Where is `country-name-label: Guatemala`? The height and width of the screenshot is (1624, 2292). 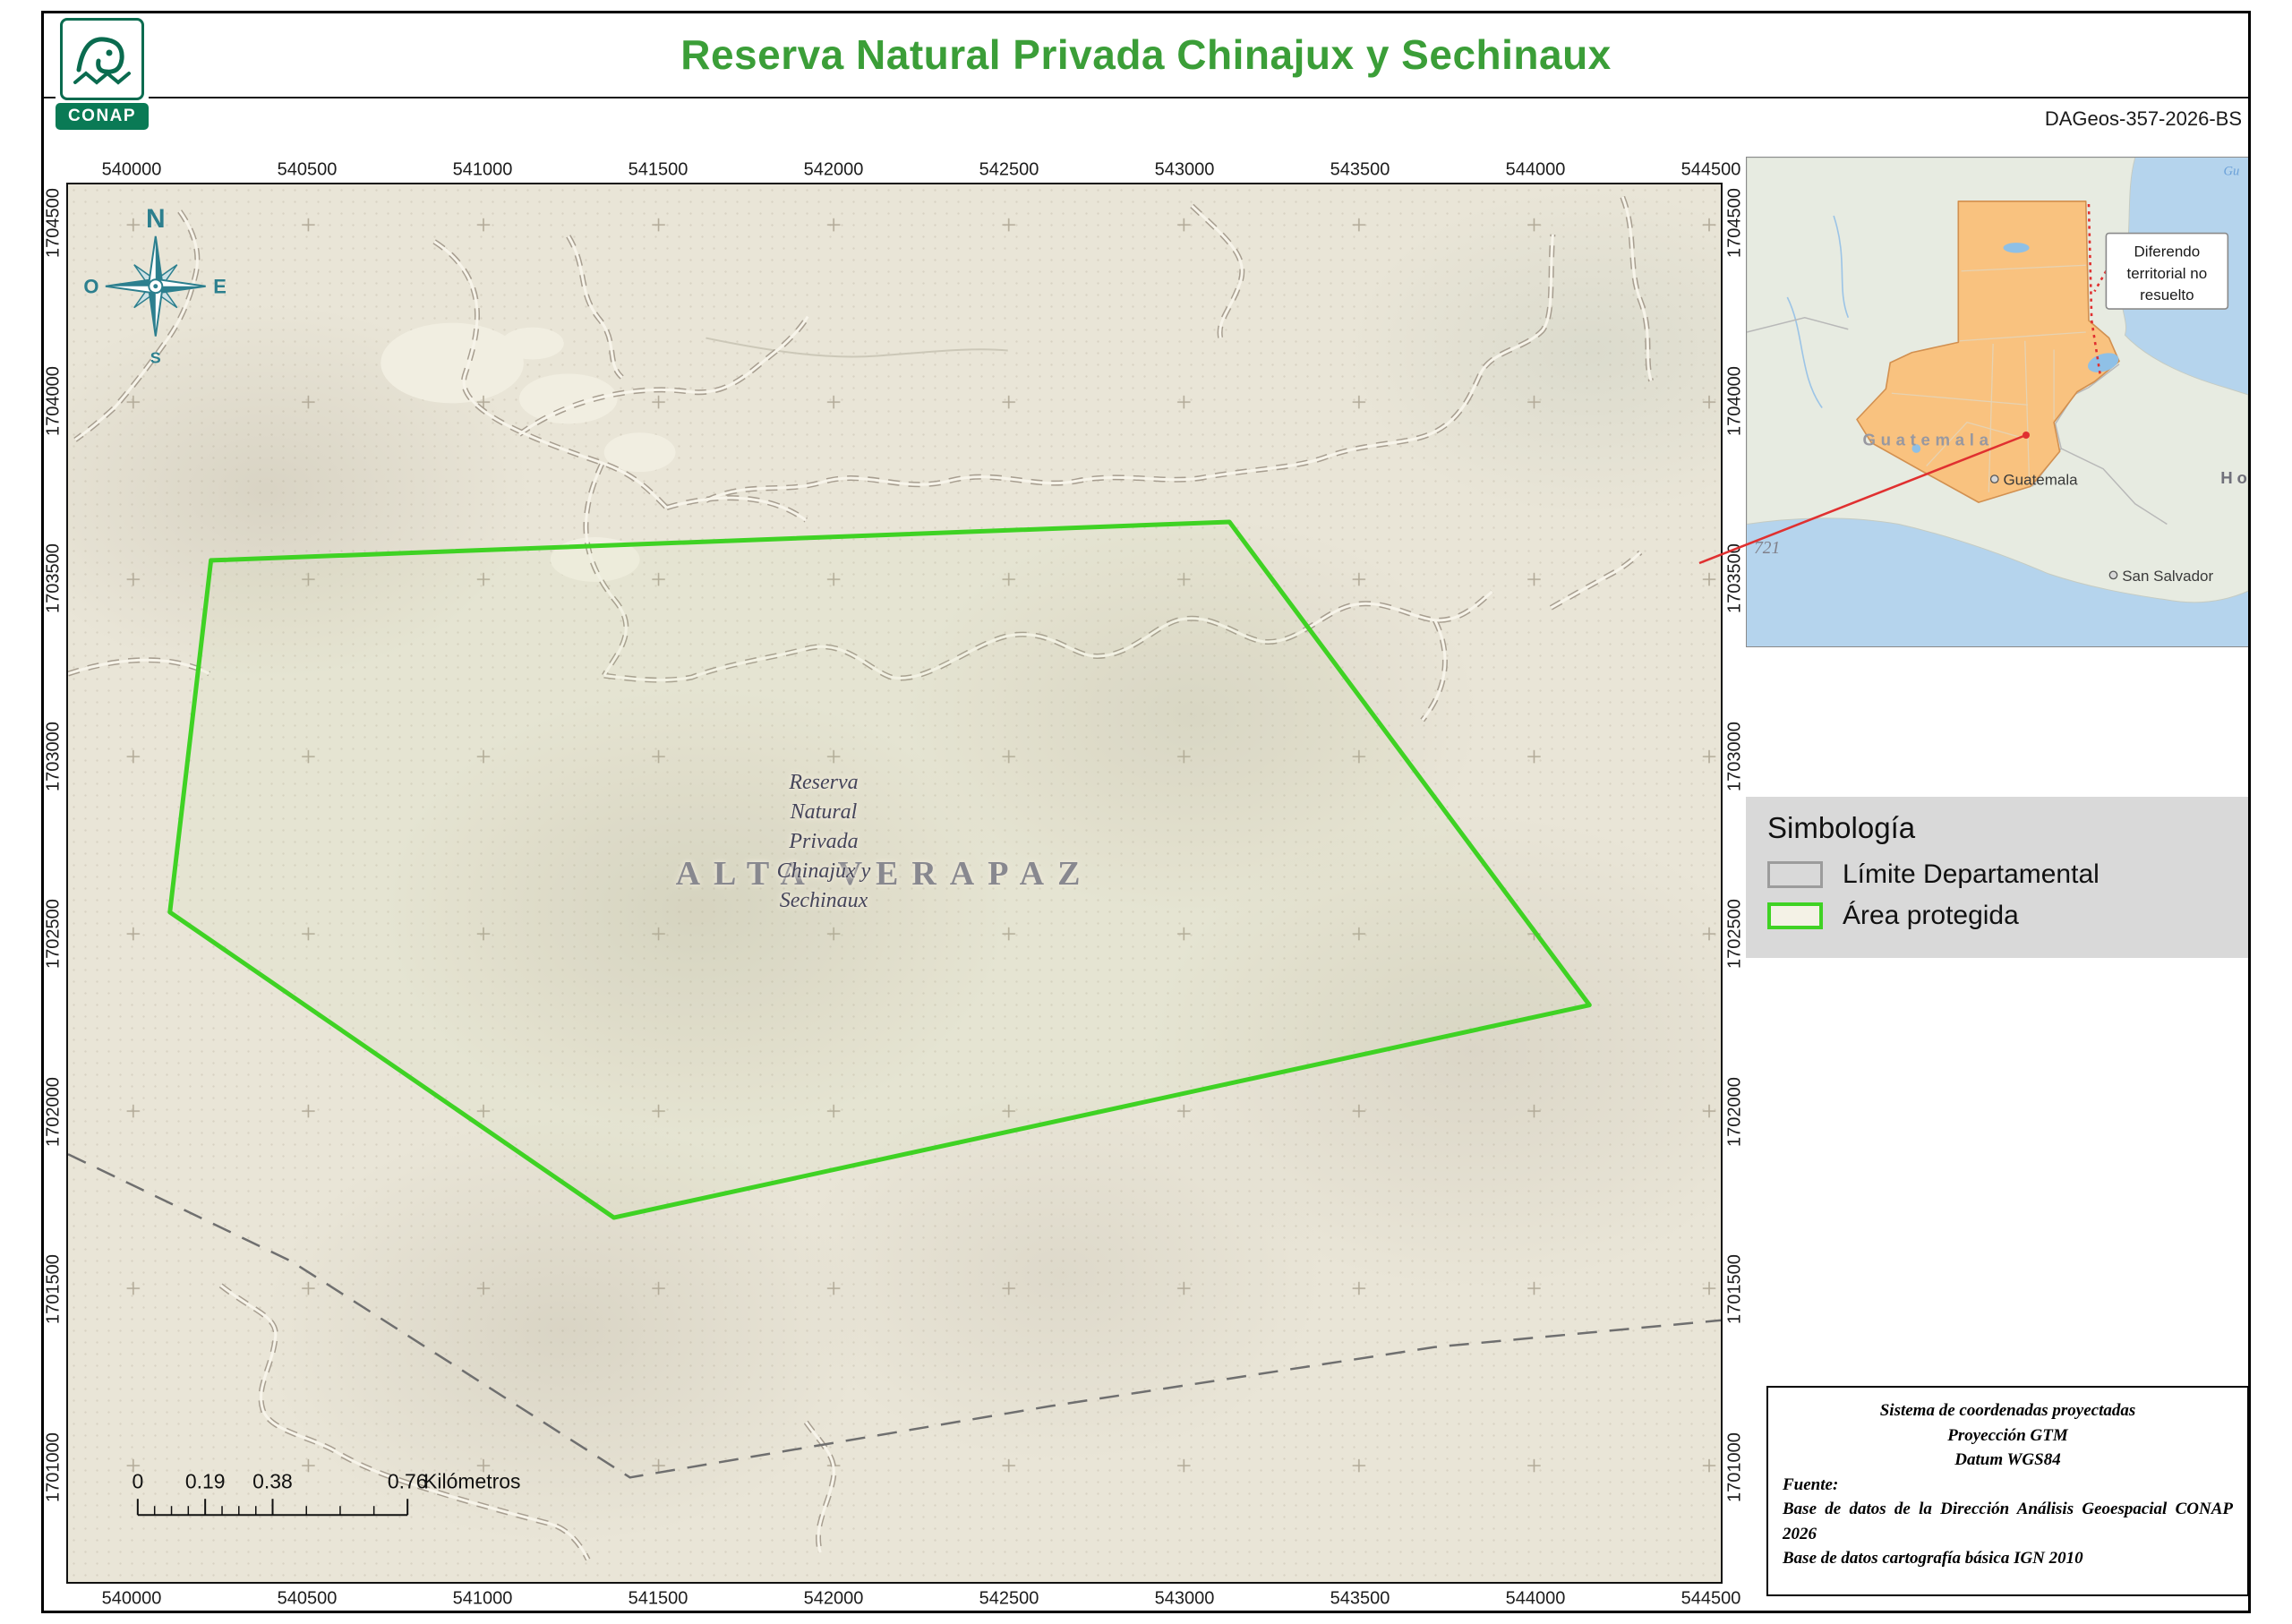
country-name-label: Guatemala is located at coordinates (1927, 440).